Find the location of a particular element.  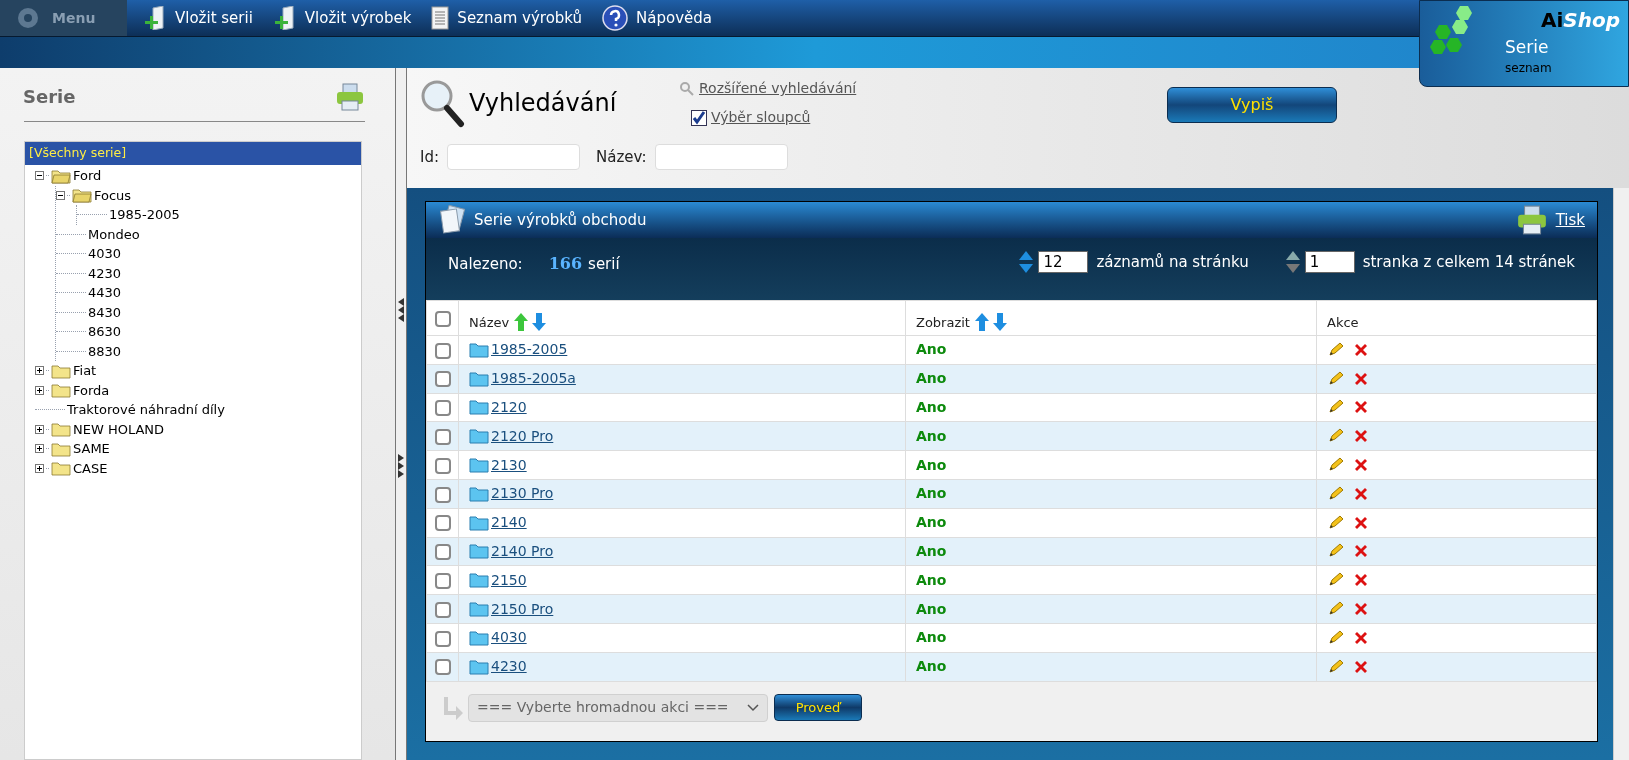

tree-item: Fiat is located at coordinates (85, 371).